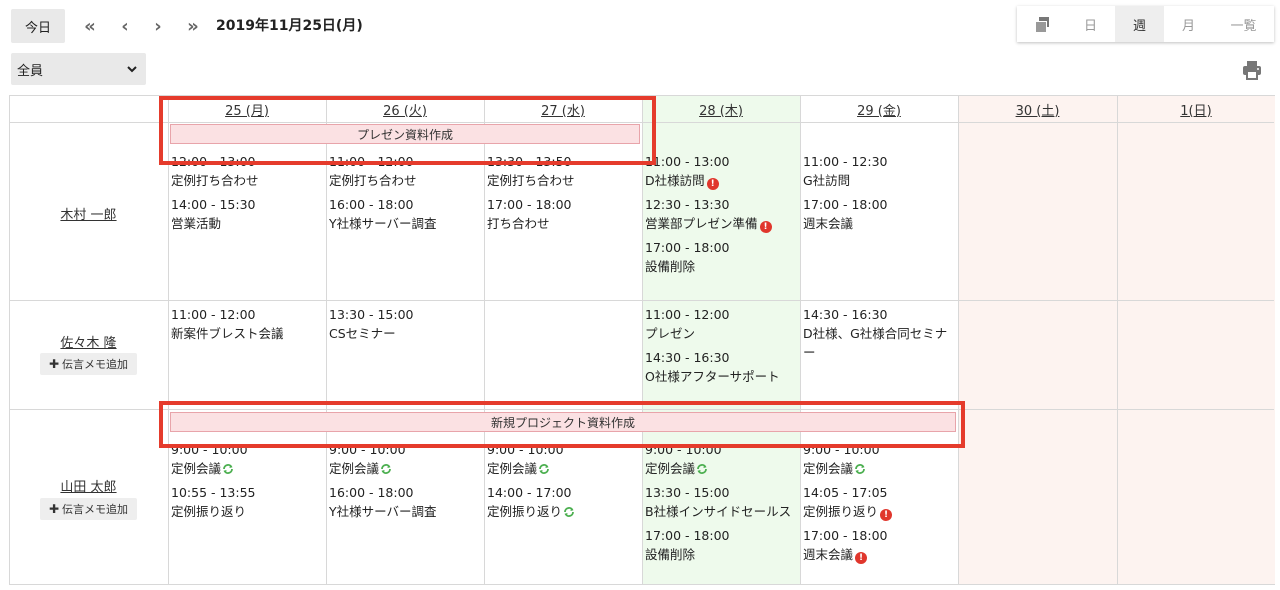 The height and width of the screenshot is (590, 1280). I want to click on event-item: 14:30 - 16:30 D社様、G社様合同セミナー, so click(878, 333).